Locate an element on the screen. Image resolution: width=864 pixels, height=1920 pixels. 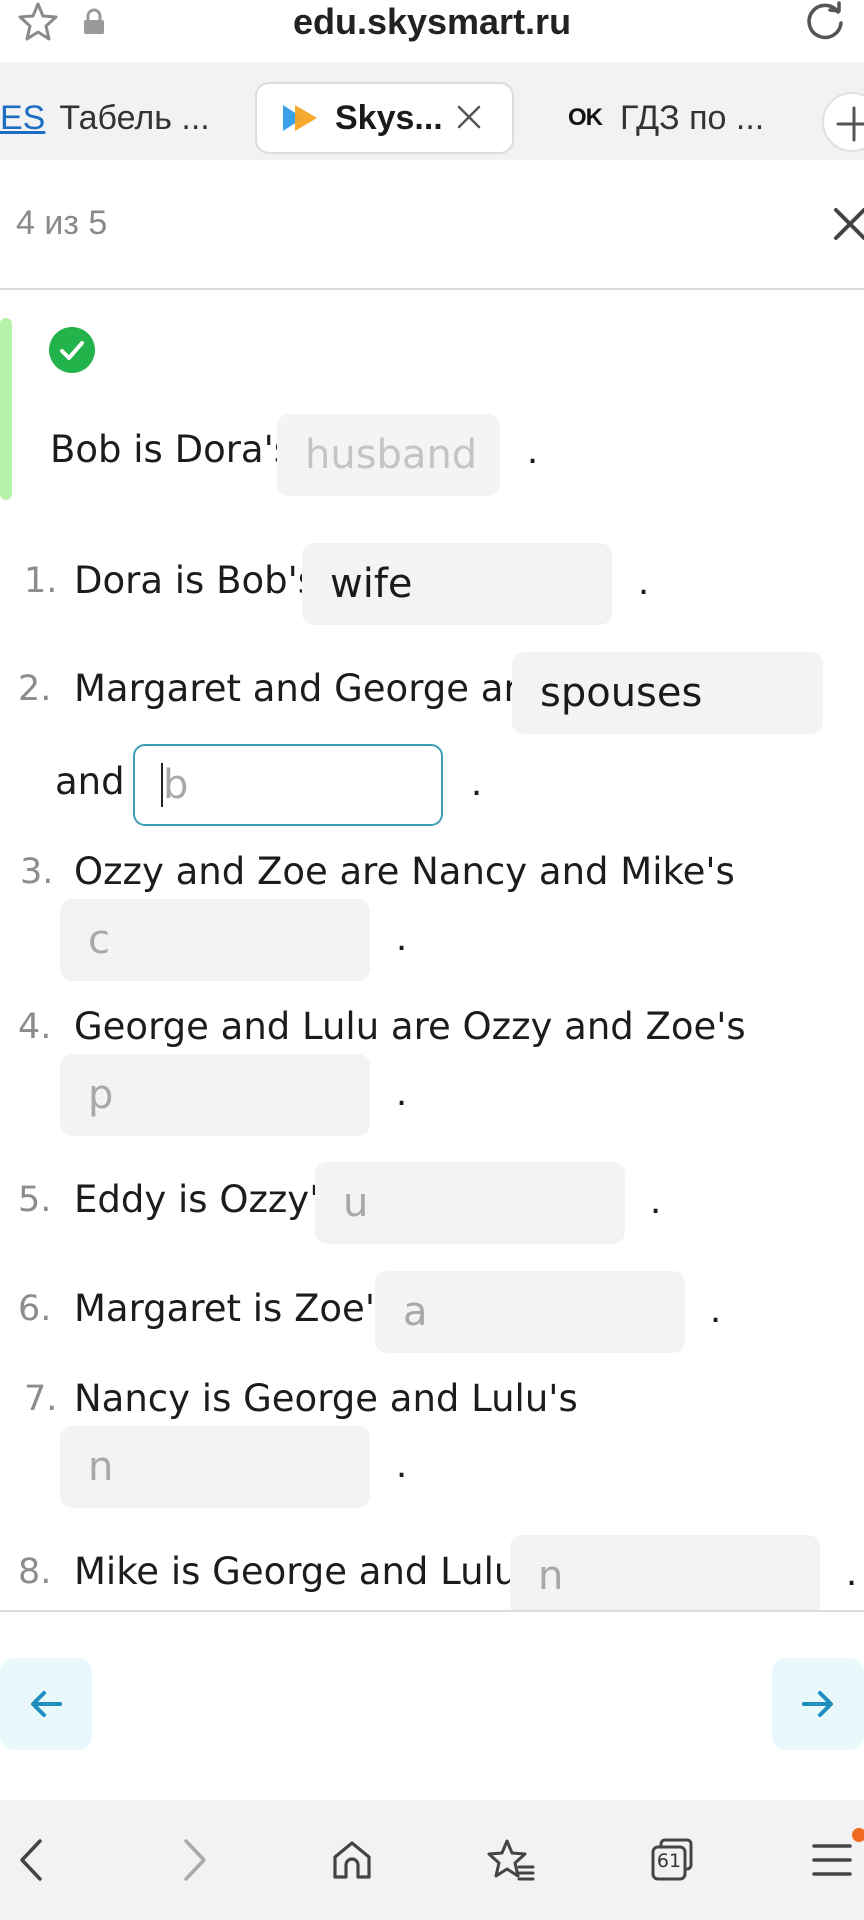
browser-bookmarks-button is located at coordinates (512, 1860).